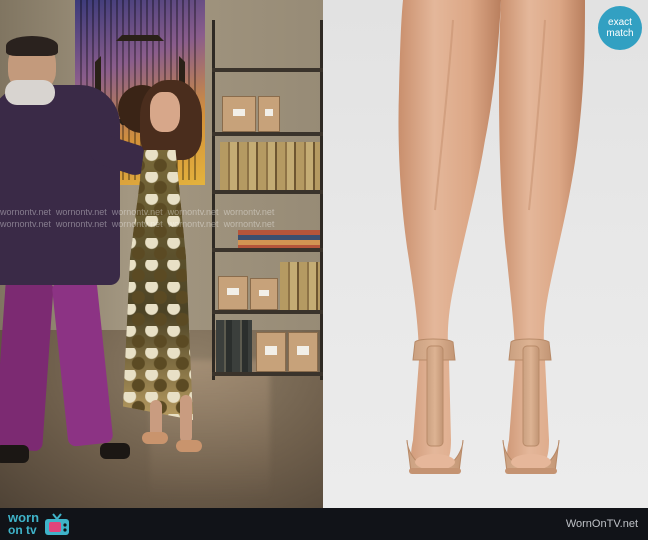  Describe the element at coordinates (39, 524) in the screenshot. I see `wornontv-logo: worn on tv` at that location.